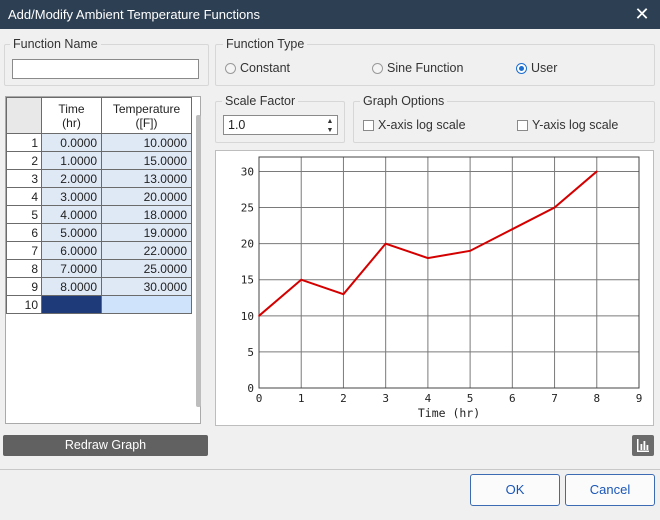 The width and height of the screenshot is (660, 520). Describe the element at coordinates (512, 398) in the screenshot. I see `x-tick-label: 6` at that location.